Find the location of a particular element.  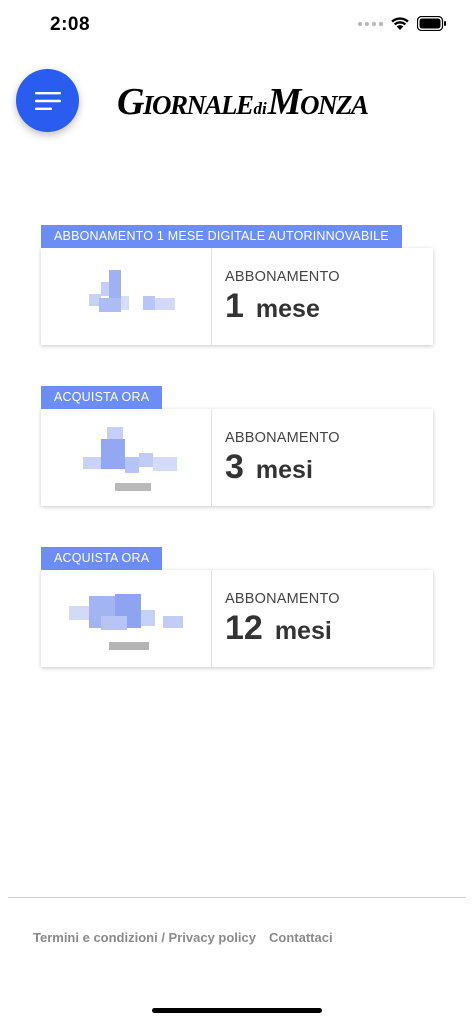

plan-card: ABBONAMENTO 1 mese is located at coordinates (237, 296).